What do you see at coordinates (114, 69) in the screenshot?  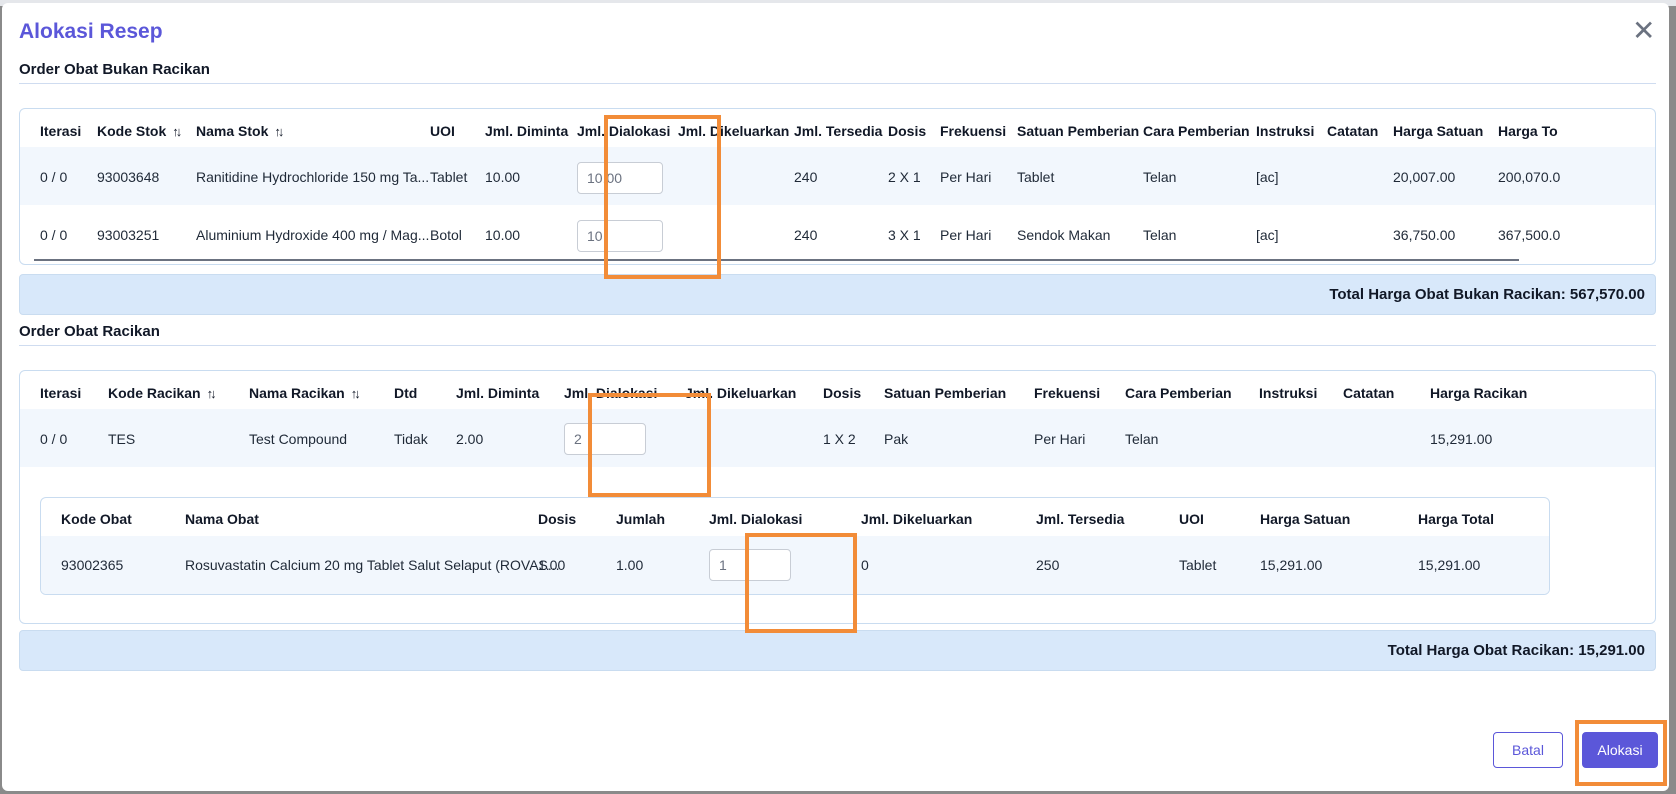 I see `section-title-non-compound: Order Obat Bukan Racikan` at bounding box center [114, 69].